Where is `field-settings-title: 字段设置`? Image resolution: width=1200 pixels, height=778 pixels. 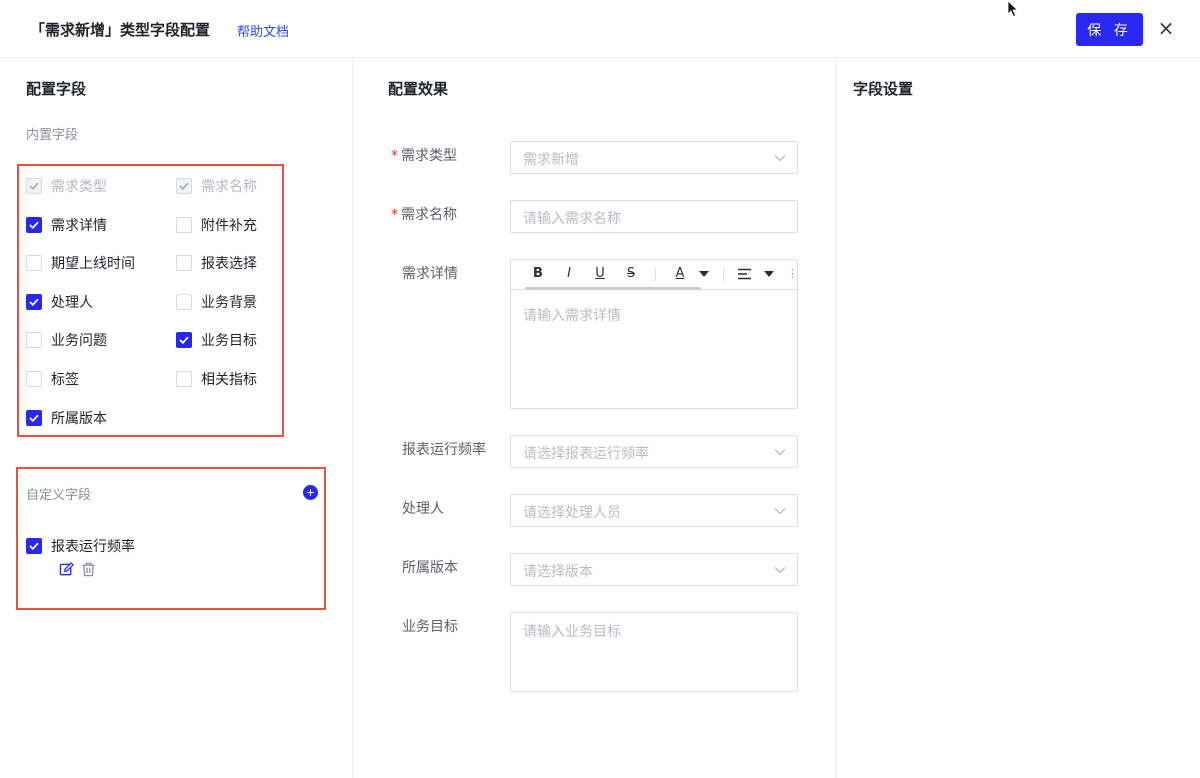 field-settings-title: 字段设置 is located at coordinates (883, 89).